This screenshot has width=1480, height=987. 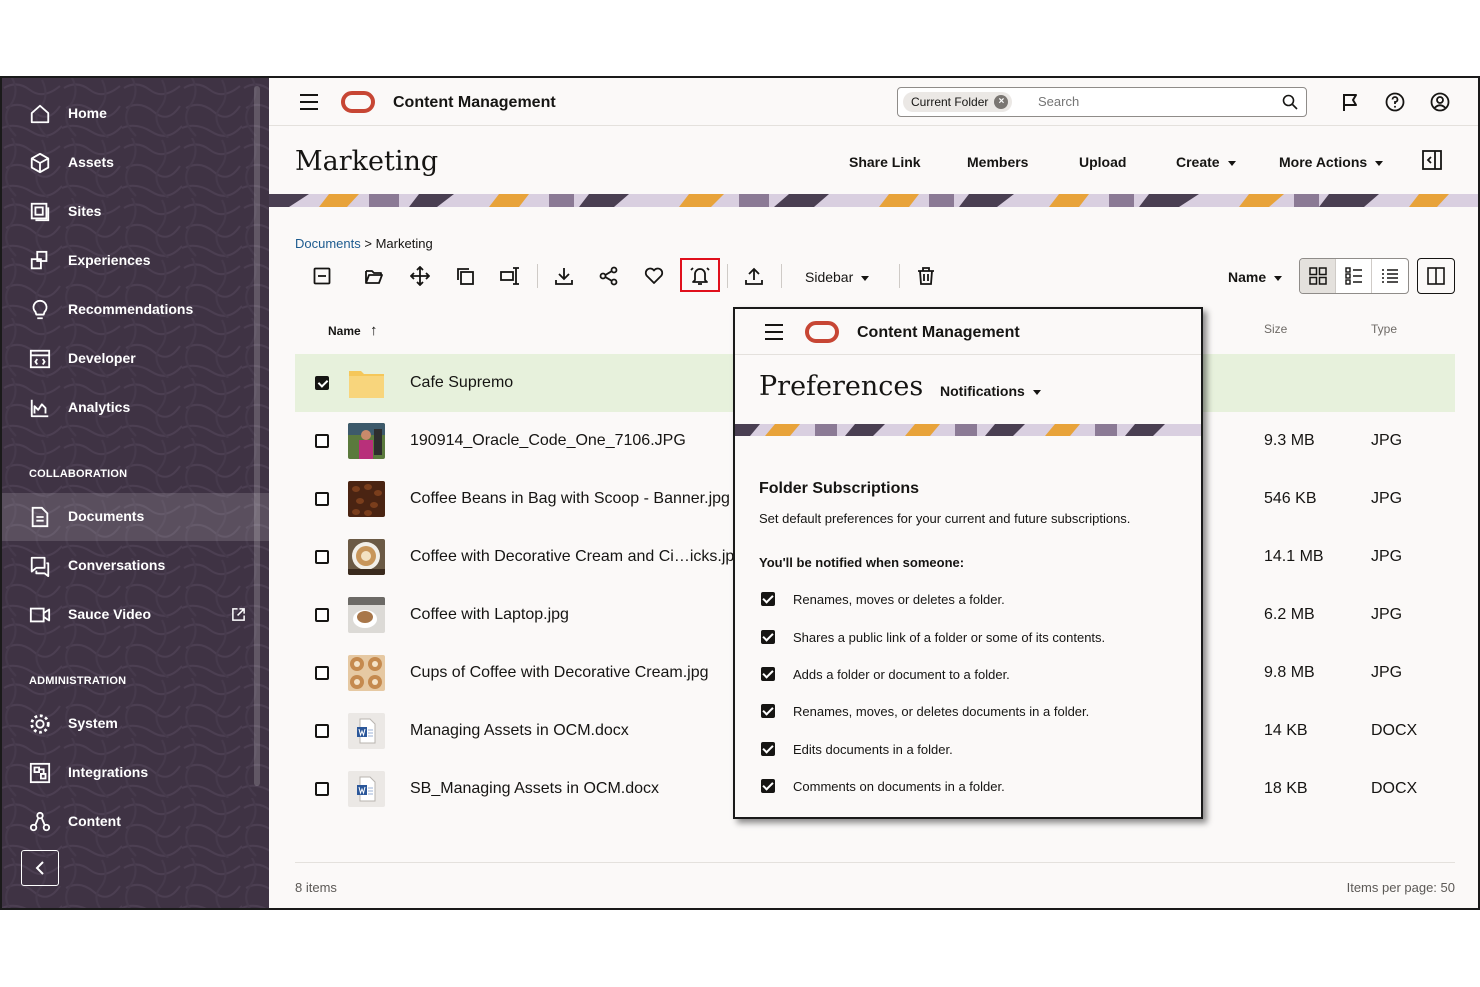 I want to click on search-icon, so click(x=1290, y=102).